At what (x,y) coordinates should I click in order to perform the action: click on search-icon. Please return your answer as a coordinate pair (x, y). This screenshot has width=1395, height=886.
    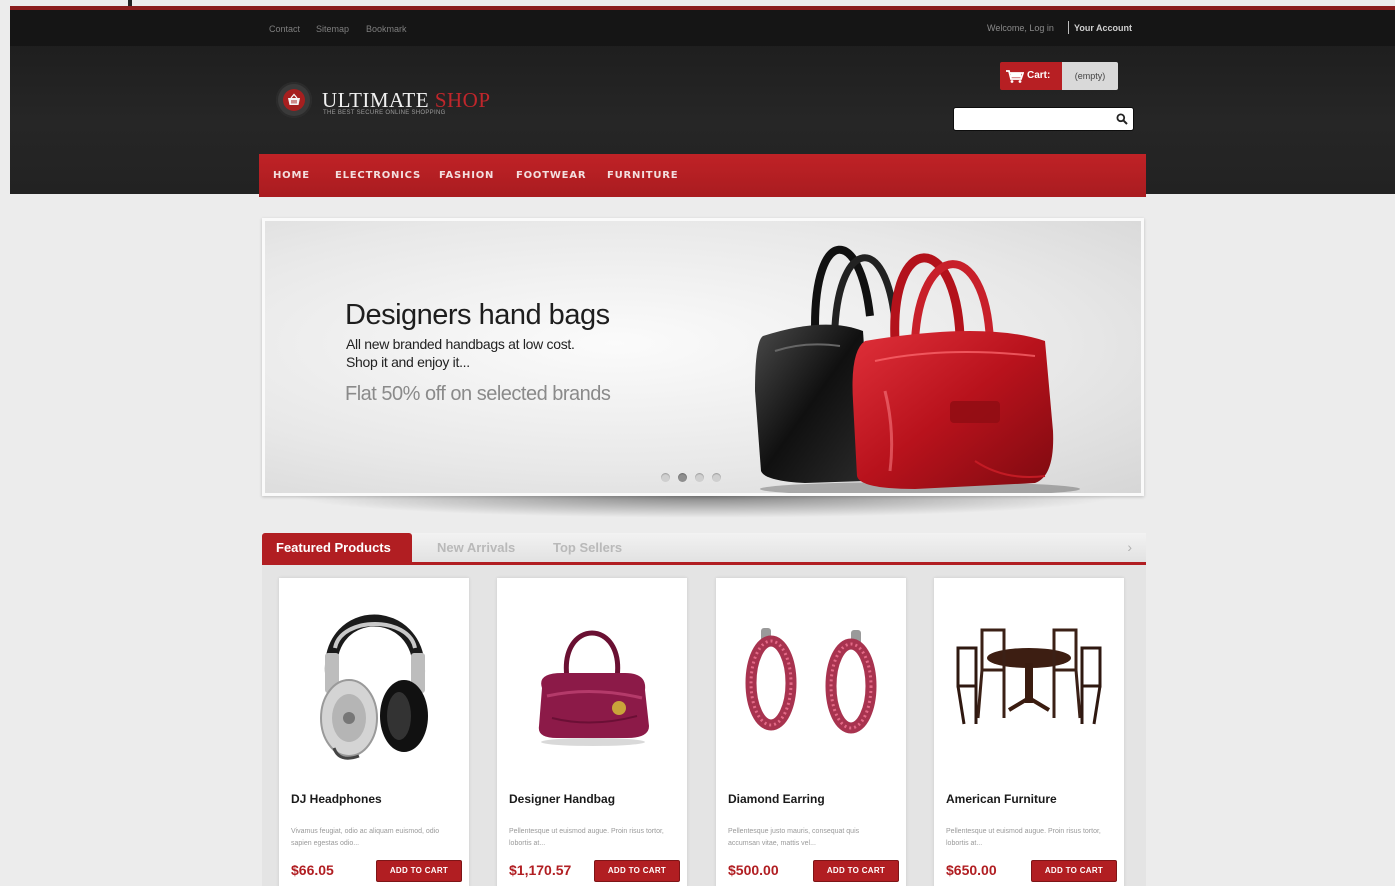
    Looking at the image, I should click on (1122, 119).